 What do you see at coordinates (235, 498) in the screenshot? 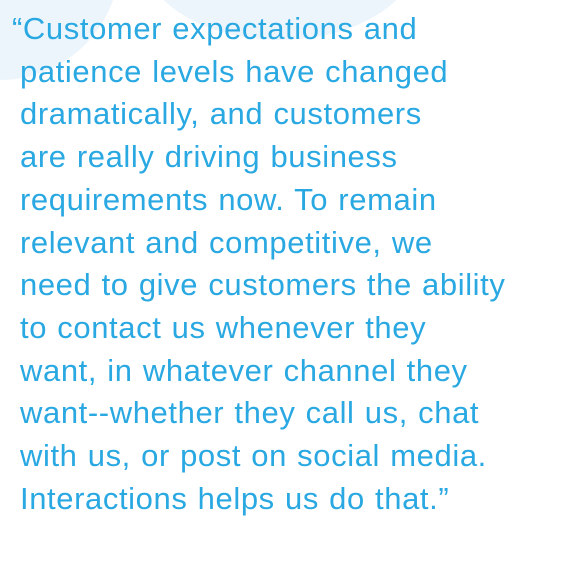
I see `quote-line: Interactions helps us do that.”` at bounding box center [235, 498].